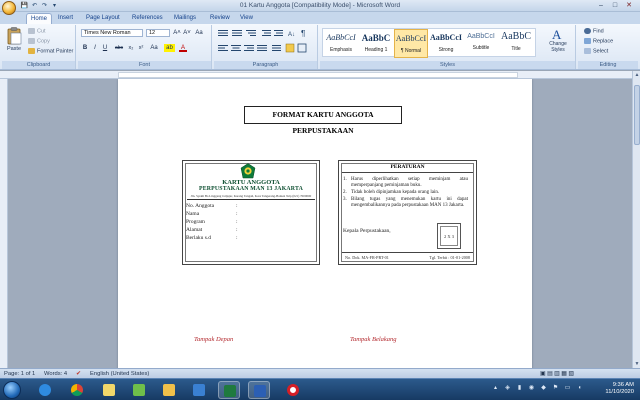 This screenshot has height=400, width=640. I want to click on taskbar-ie, so click(45, 390).